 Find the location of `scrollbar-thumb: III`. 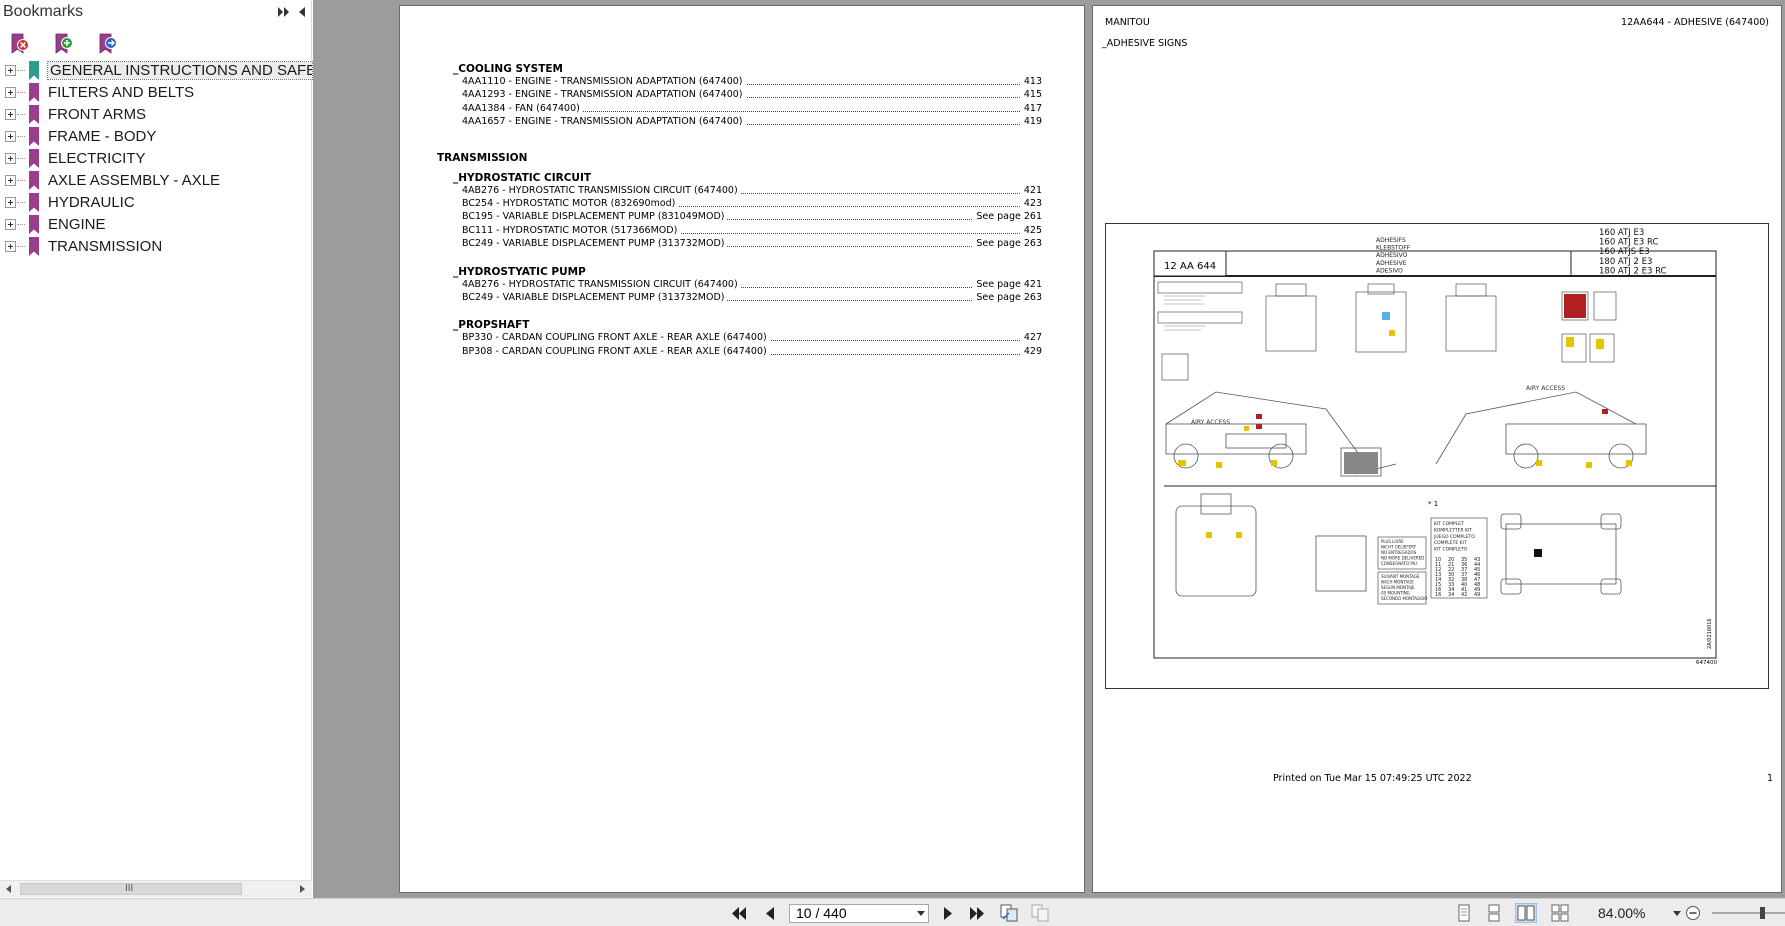

scrollbar-thumb: III is located at coordinates (131, 889).